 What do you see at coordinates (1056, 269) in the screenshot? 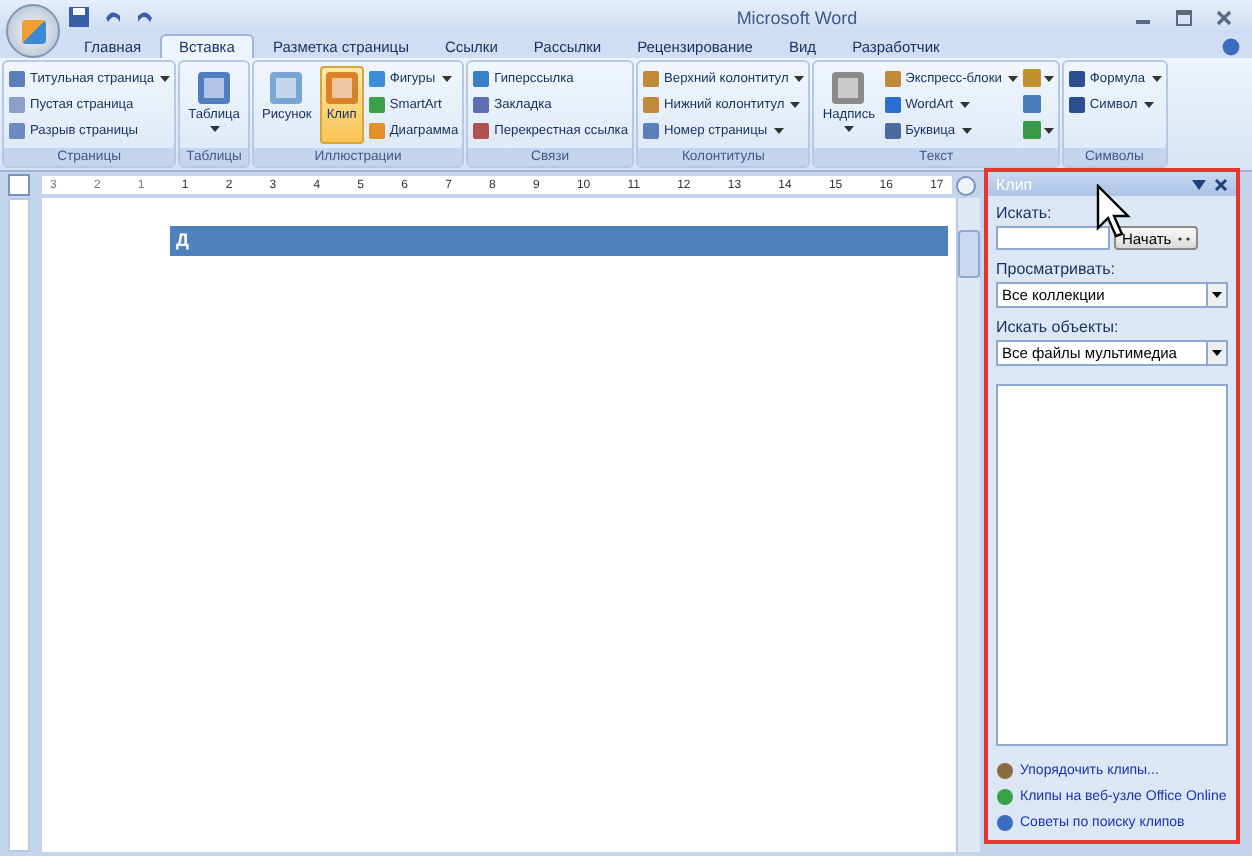
I see `field-label: Просматривать:` at bounding box center [1056, 269].